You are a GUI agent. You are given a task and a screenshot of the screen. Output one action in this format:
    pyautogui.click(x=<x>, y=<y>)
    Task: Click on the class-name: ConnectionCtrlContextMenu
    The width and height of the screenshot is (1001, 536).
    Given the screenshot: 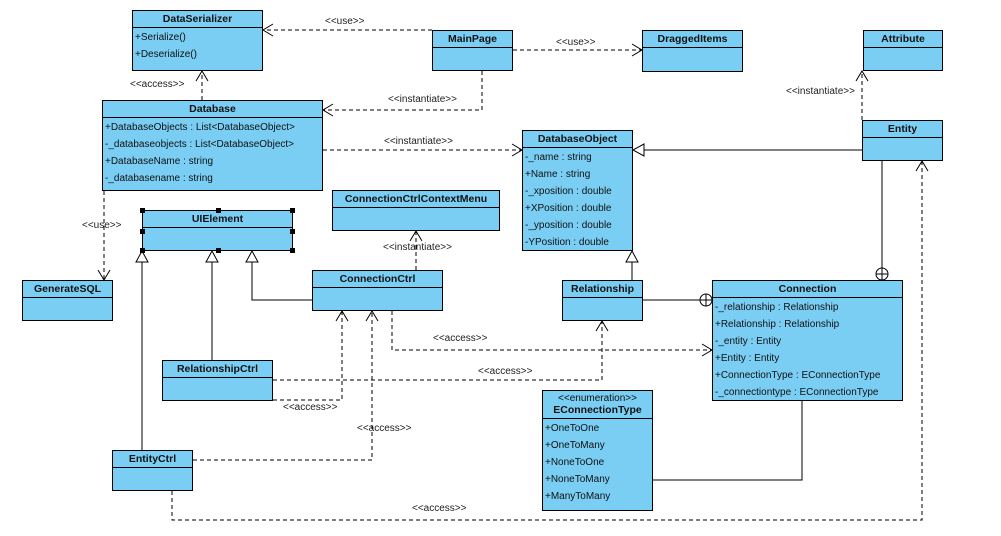 What is the action you would take?
    pyautogui.click(x=416, y=199)
    